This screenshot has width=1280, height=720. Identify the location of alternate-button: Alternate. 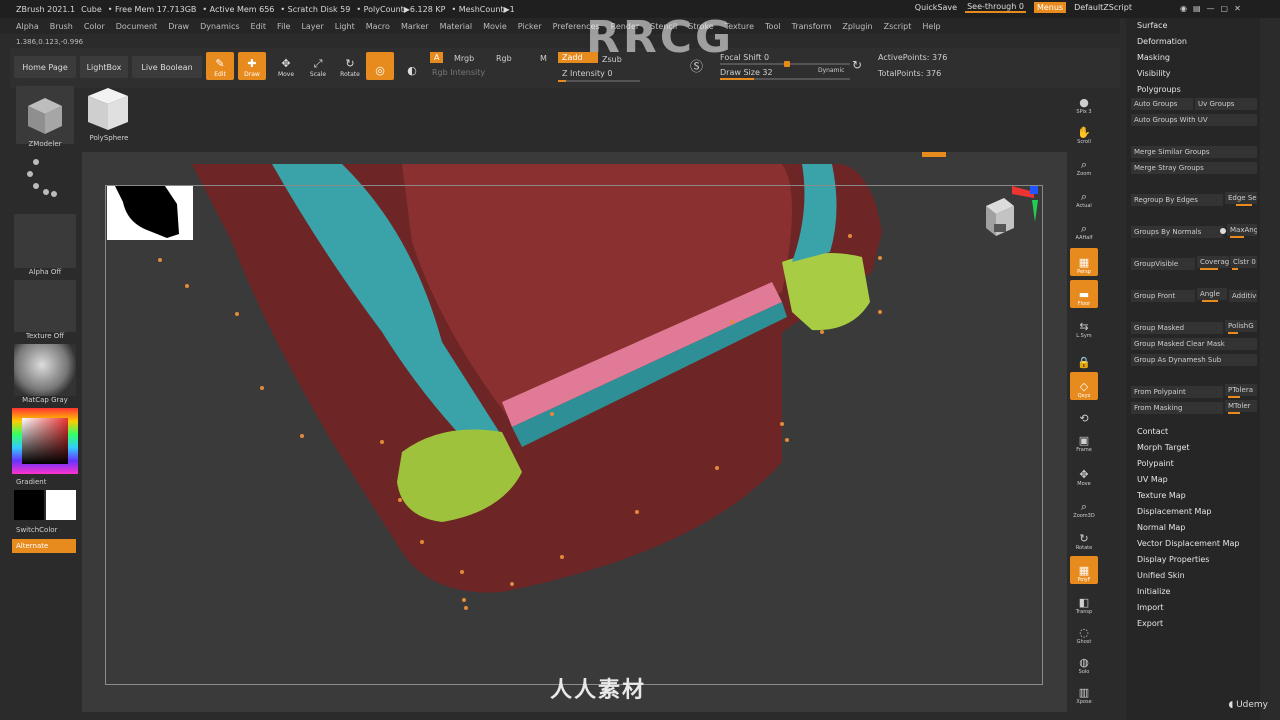
(44, 546).